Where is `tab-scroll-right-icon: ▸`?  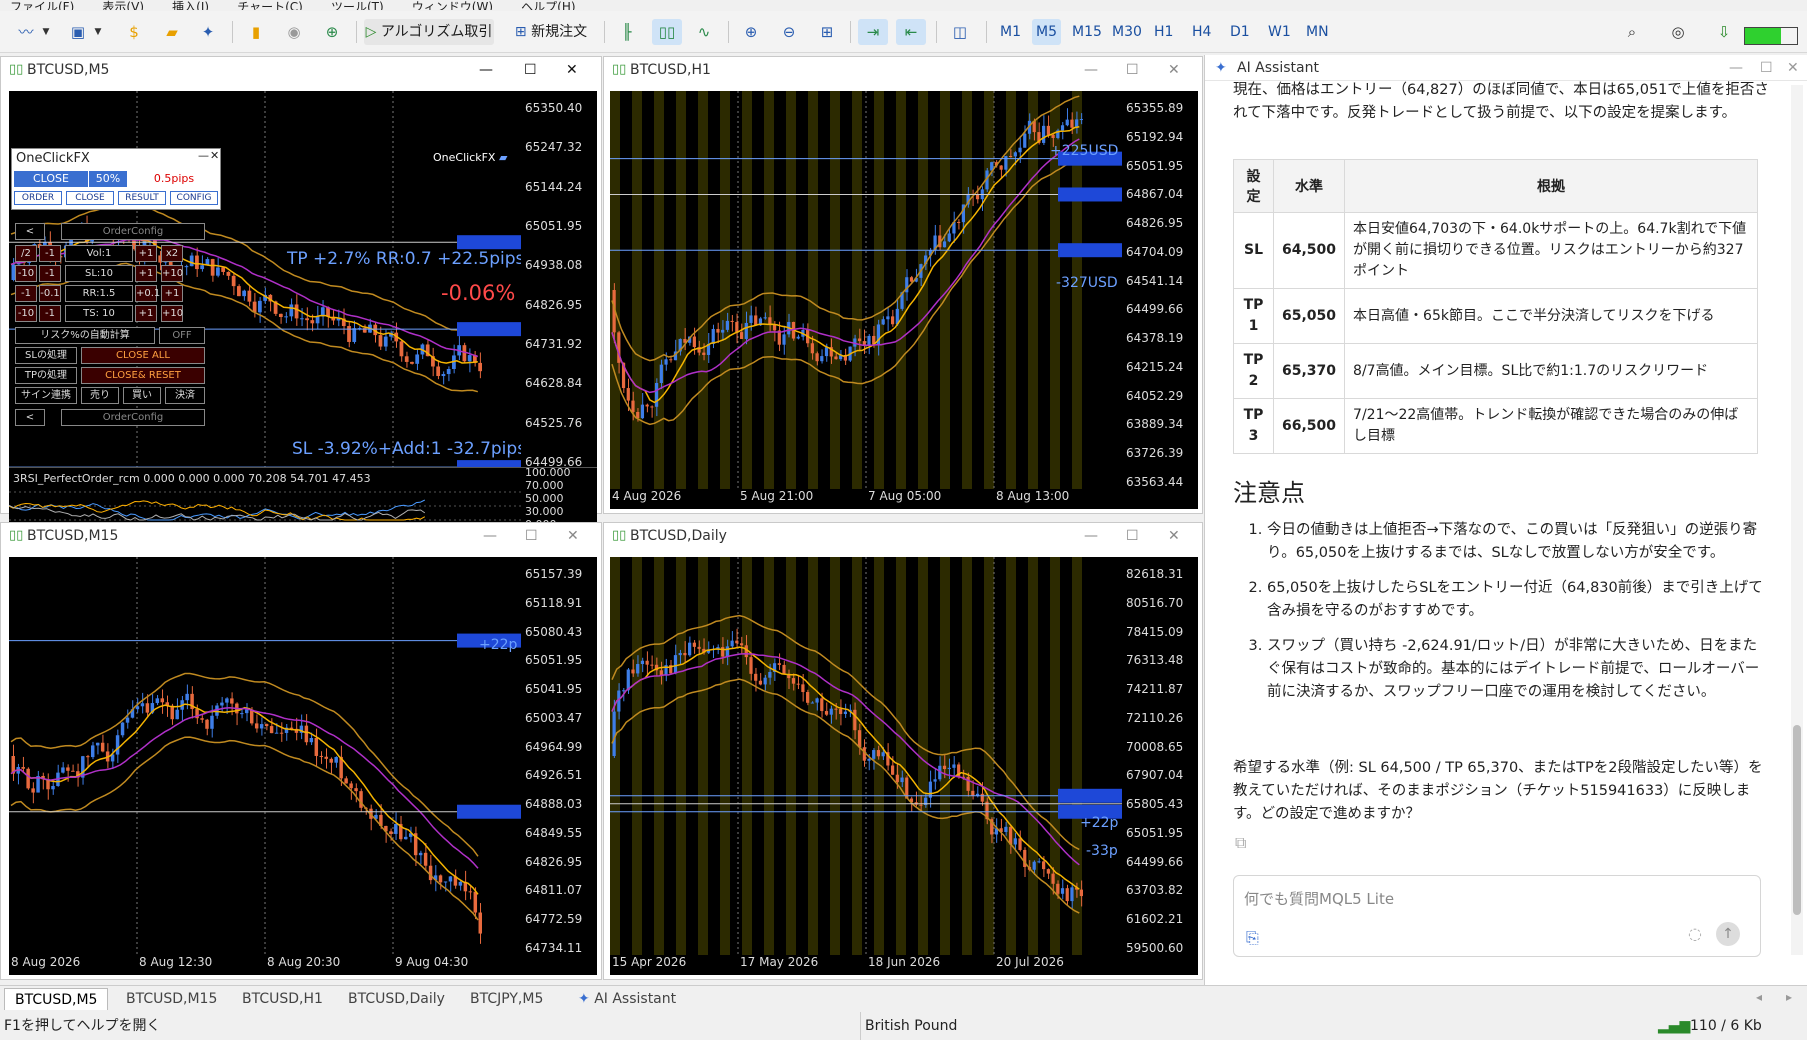
tab-scroll-right-icon: ▸ is located at coordinates (1789, 997).